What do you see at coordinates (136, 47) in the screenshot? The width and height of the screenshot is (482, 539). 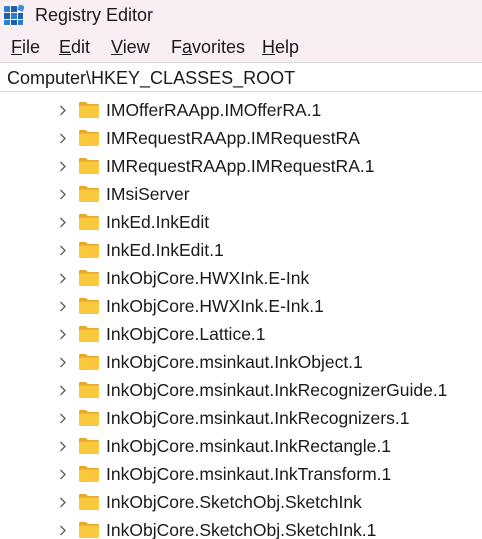 I see `menu-view-rest: iew` at bounding box center [136, 47].